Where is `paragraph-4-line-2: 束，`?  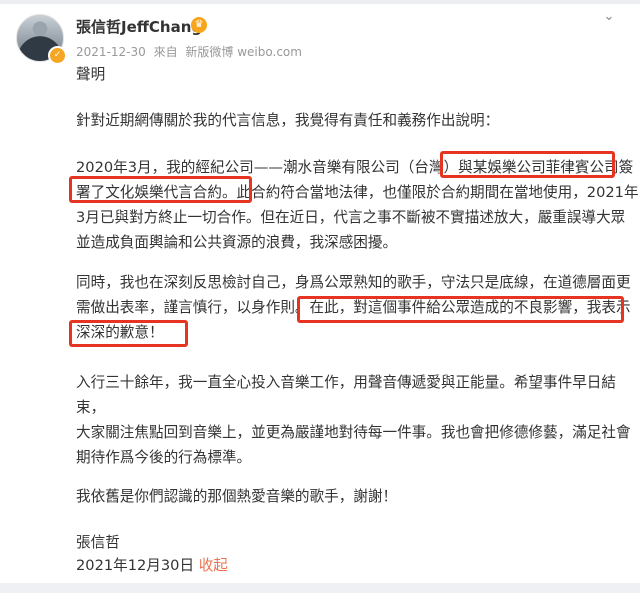 paragraph-4-line-2: 束， is located at coordinates (91, 407).